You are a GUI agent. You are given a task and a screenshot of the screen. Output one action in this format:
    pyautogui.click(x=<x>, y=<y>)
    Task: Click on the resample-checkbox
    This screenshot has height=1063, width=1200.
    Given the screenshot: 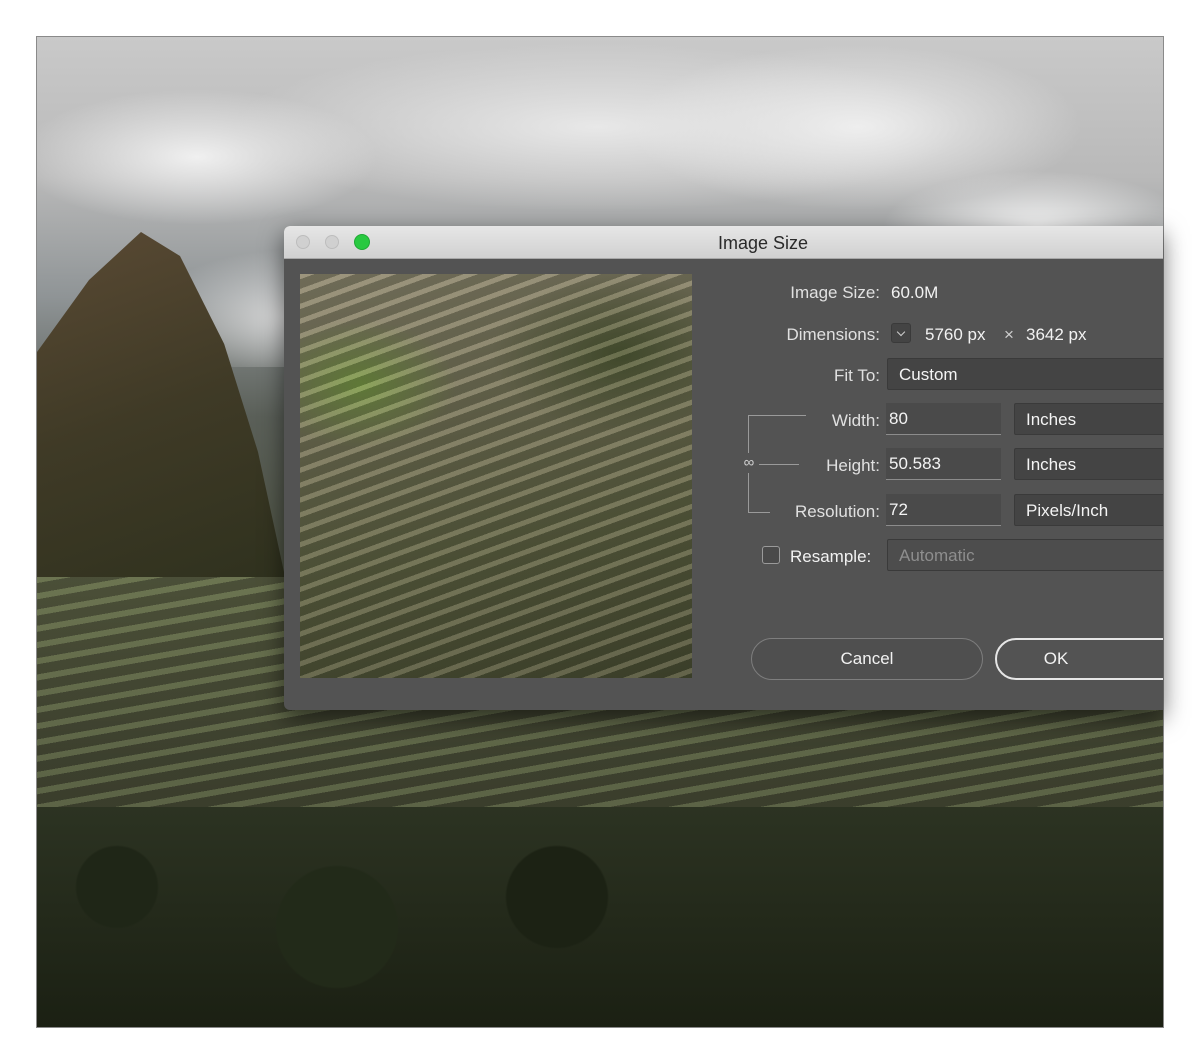 What is the action you would take?
    pyautogui.click(x=771, y=555)
    